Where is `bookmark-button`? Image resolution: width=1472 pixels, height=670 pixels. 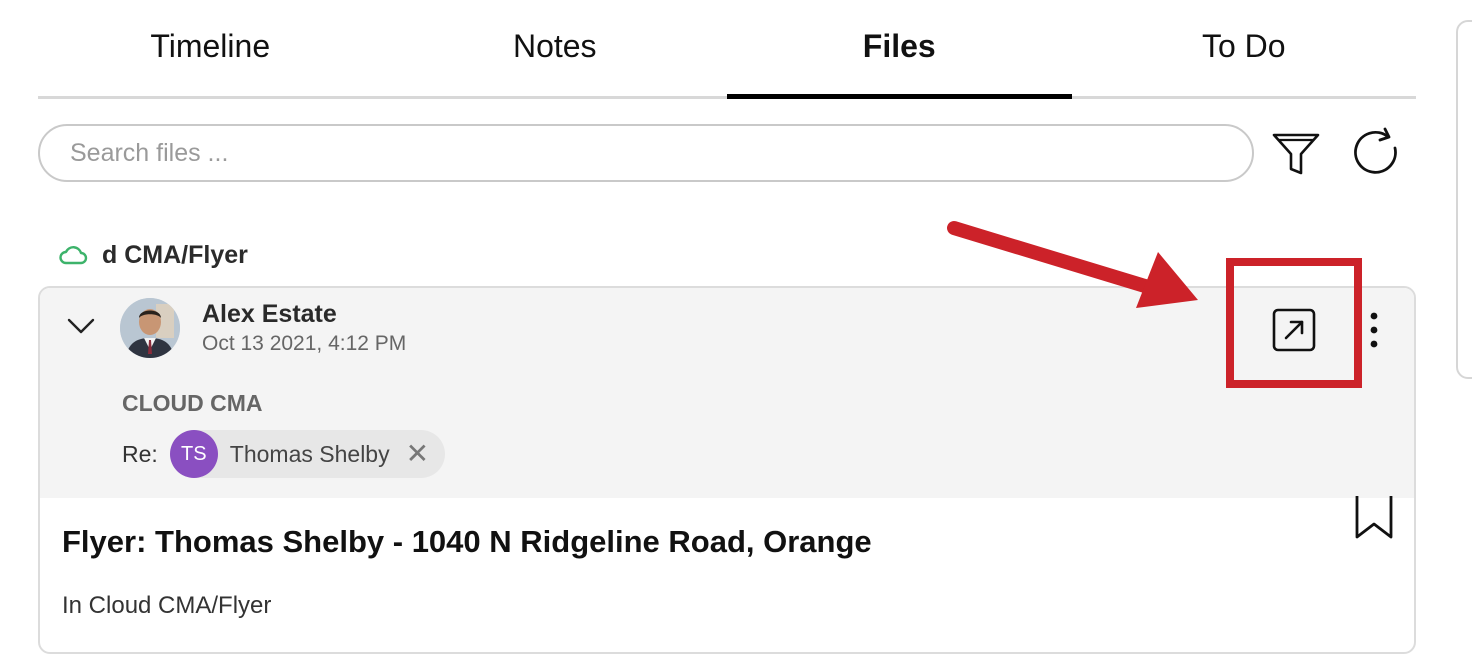
bookmark-button is located at coordinates (1374, 517).